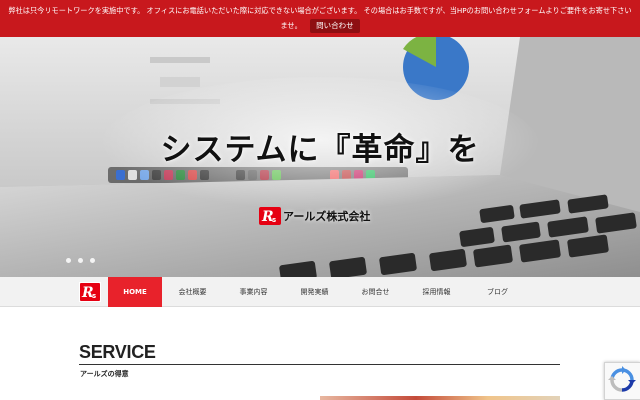 The image size is (640, 400). What do you see at coordinates (436, 292) in the screenshot?
I see `nav-item-recruit: 採用情報` at bounding box center [436, 292].